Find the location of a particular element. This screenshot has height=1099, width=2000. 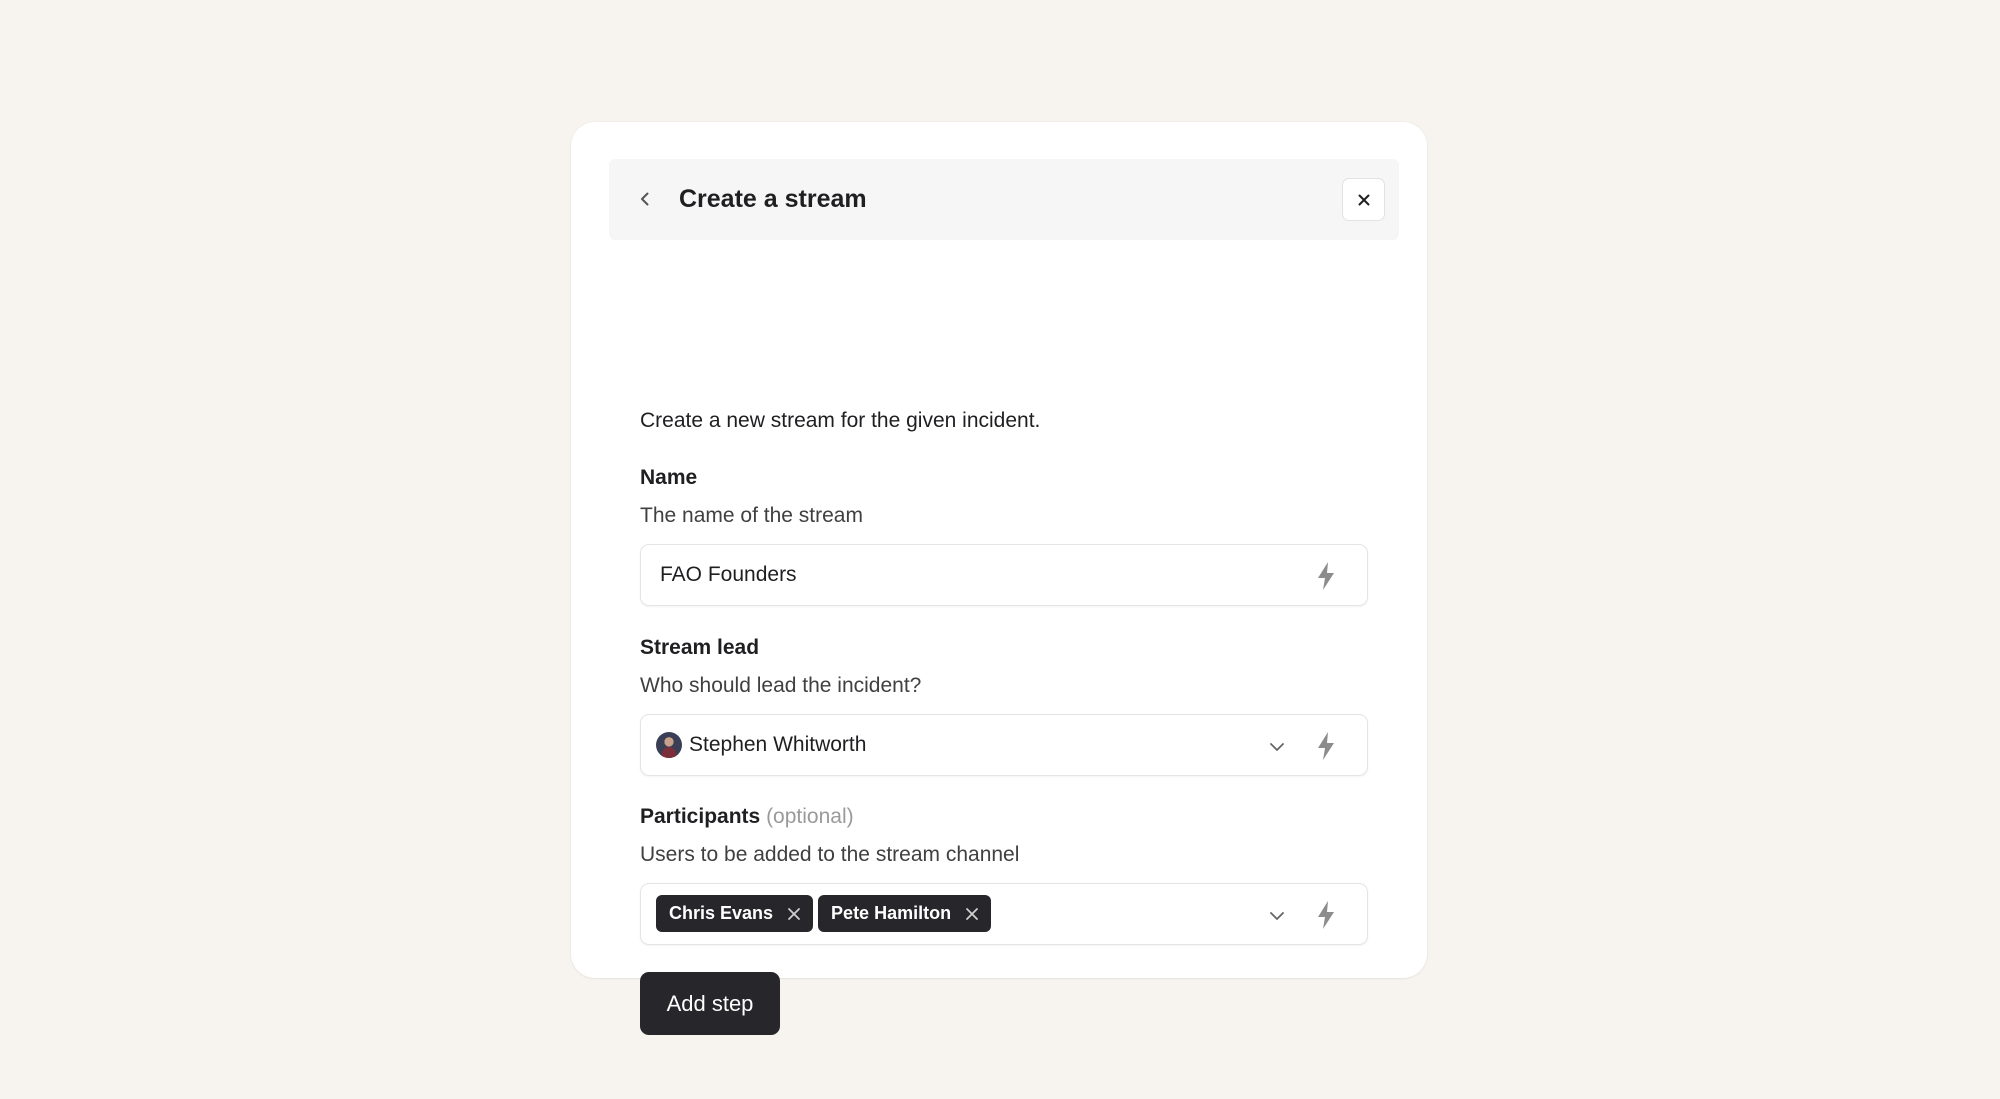

avatar is located at coordinates (669, 745).